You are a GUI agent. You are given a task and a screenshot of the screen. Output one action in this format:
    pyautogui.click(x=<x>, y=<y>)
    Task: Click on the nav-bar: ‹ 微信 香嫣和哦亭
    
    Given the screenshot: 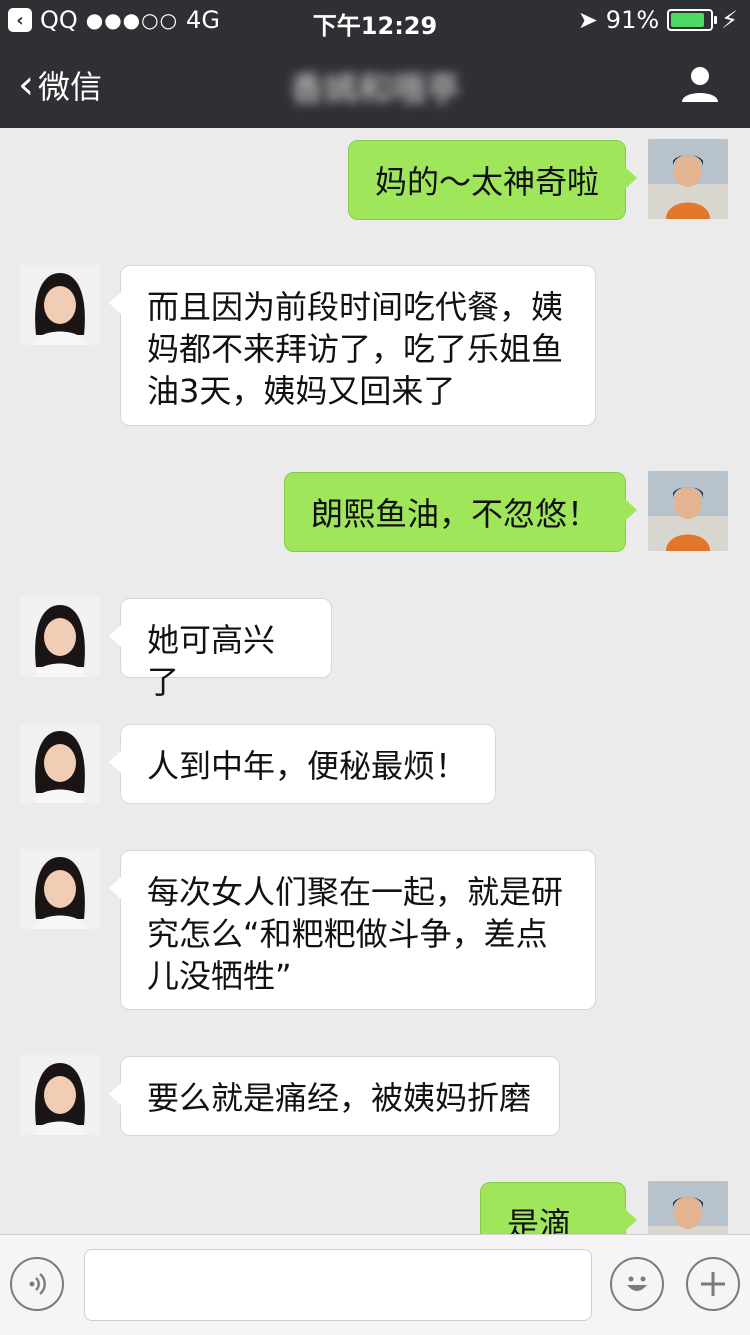 What is the action you would take?
    pyautogui.click(x=375, y=84)
    